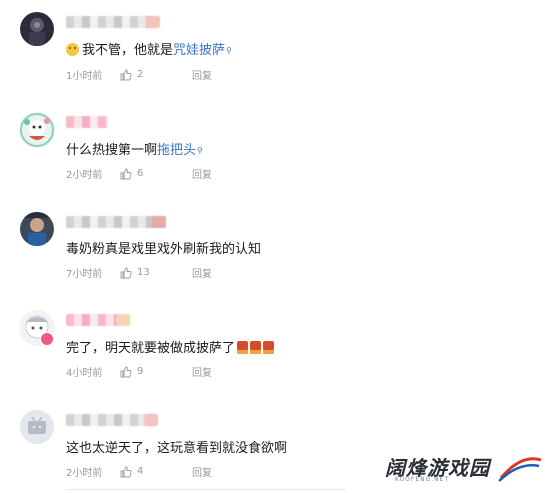  I want to click on like-button: 4, so click(156, 472).